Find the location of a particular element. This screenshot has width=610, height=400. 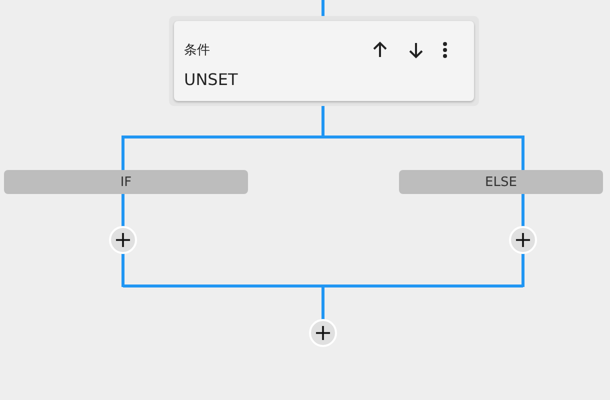

branch-label: ELSE is located at coordinates (501, 182).